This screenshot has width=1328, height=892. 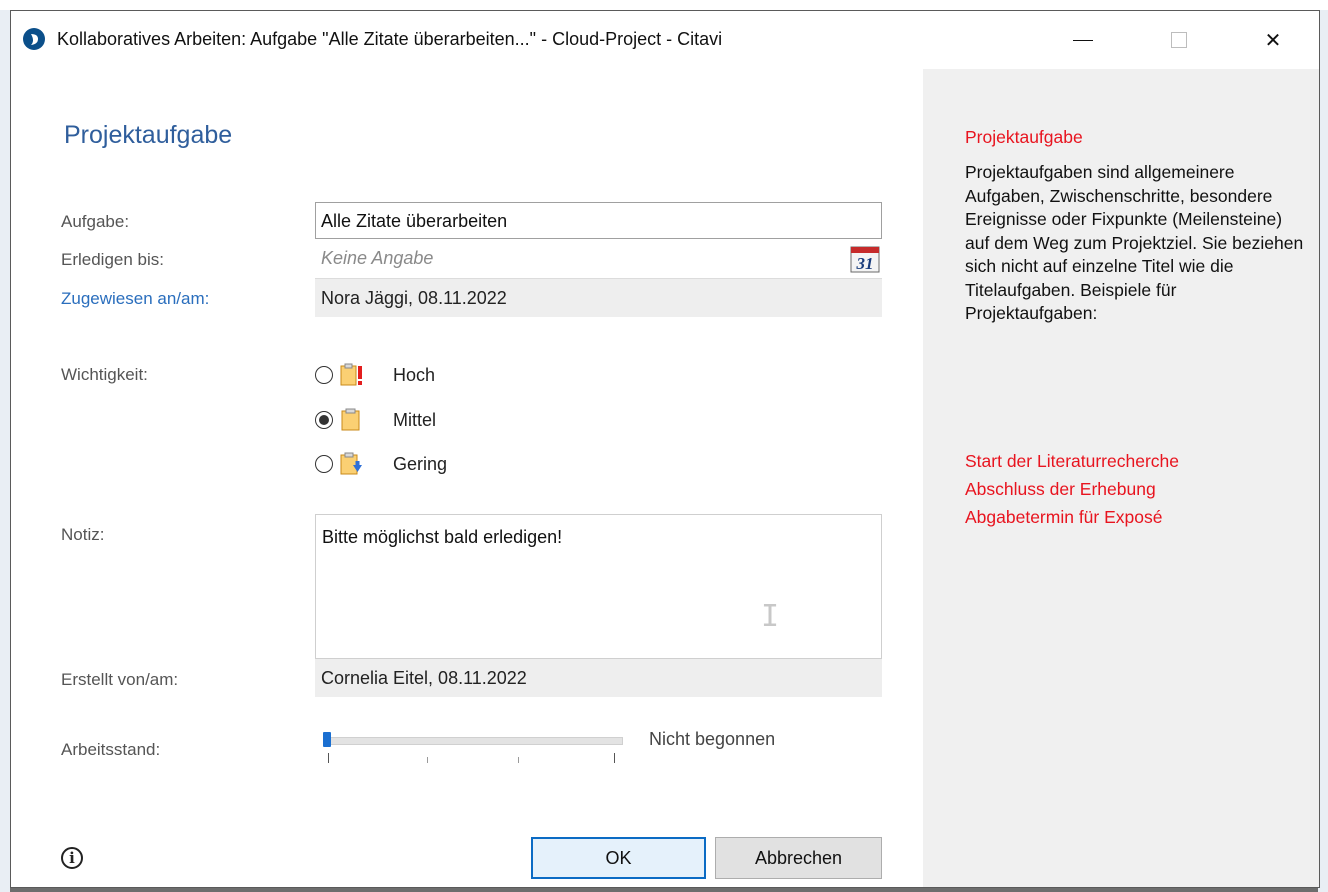 What do you see at coordinates (111, 749) in the screenshot?
I see `progress-label: Arbeitsstand:` at bounding box center [111, 749].